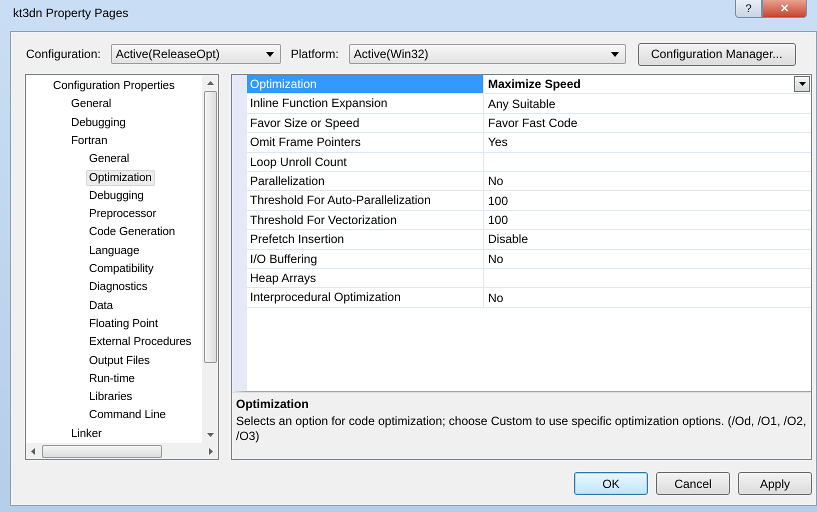 This screenshot has width=817, height=512. I want to click on property-value: Favor Fast Code, so click(533, 123).